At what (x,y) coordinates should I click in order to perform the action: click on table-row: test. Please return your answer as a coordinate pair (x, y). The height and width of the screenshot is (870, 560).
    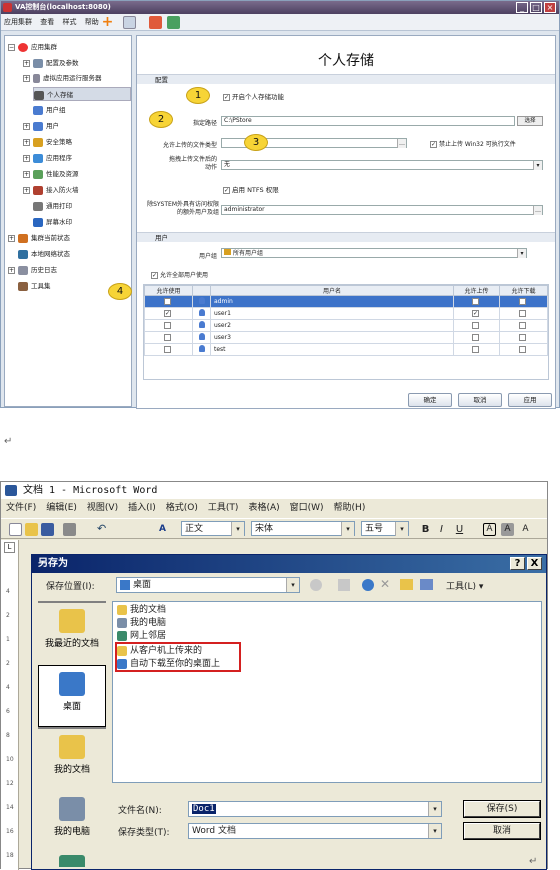
    Looking at the image, I should click on (346, 349).